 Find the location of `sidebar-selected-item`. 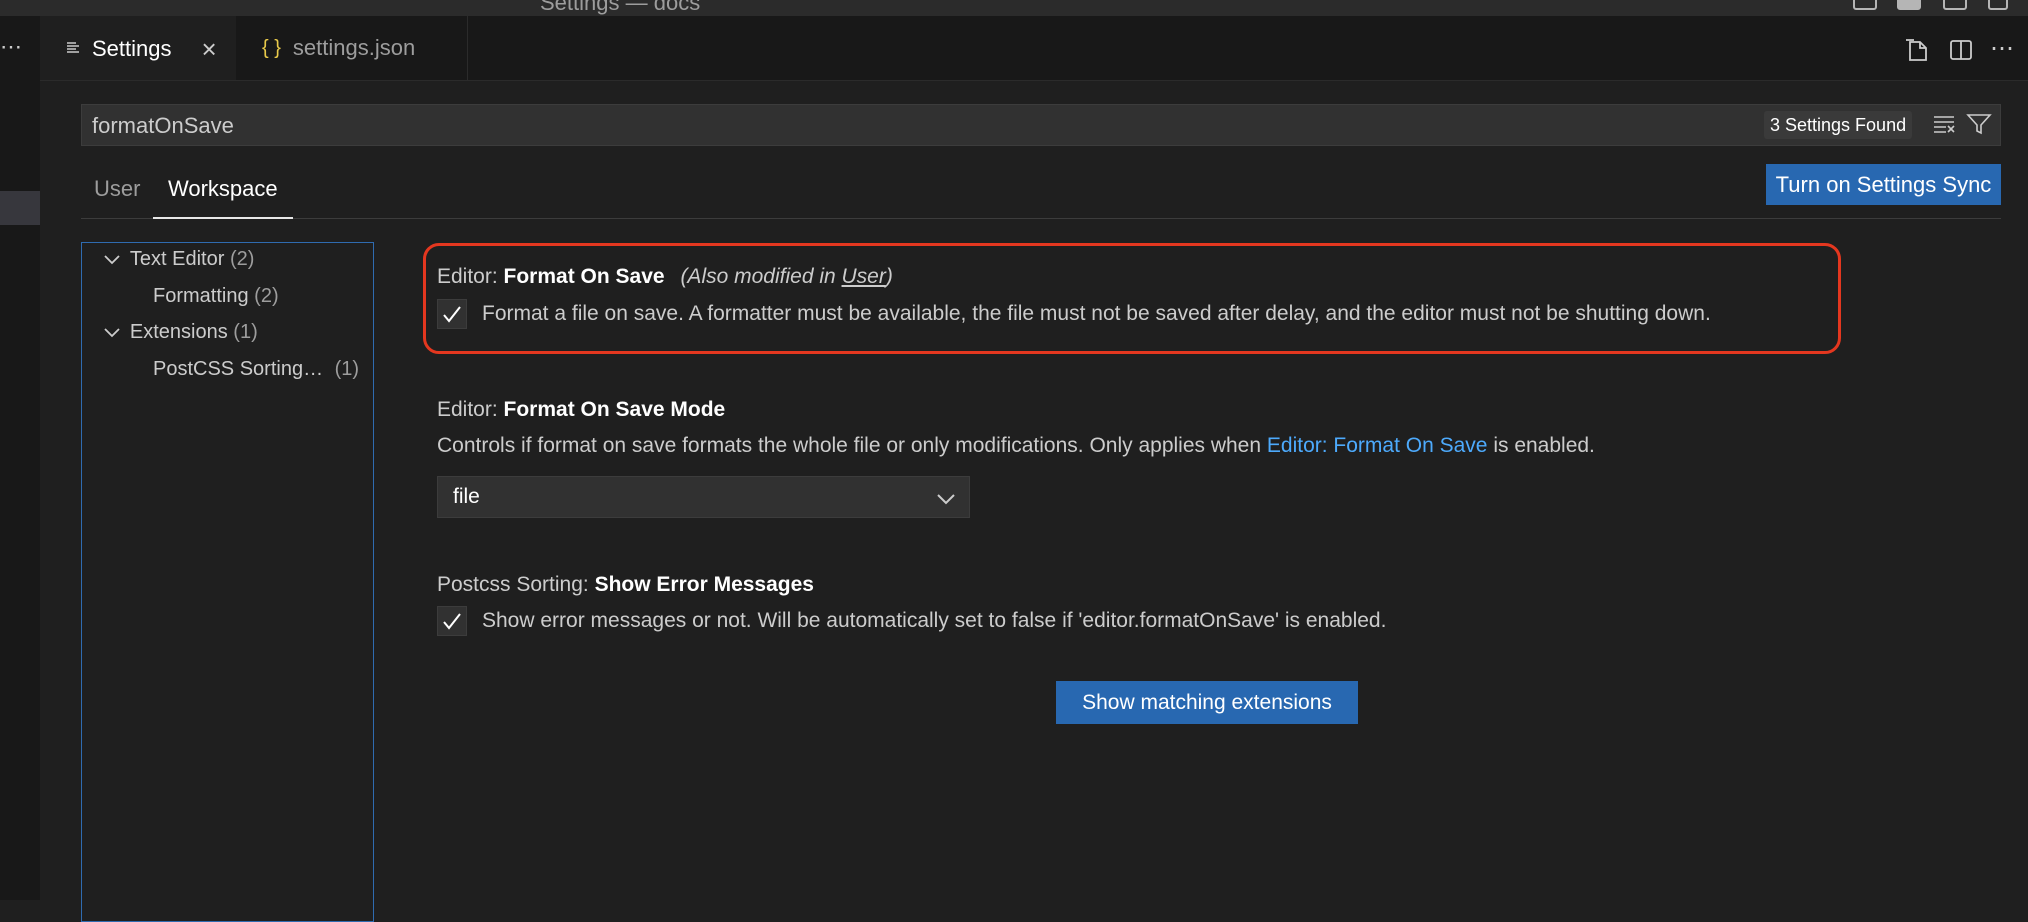

sidebar-selected-item is located at coordinates (20, 208).